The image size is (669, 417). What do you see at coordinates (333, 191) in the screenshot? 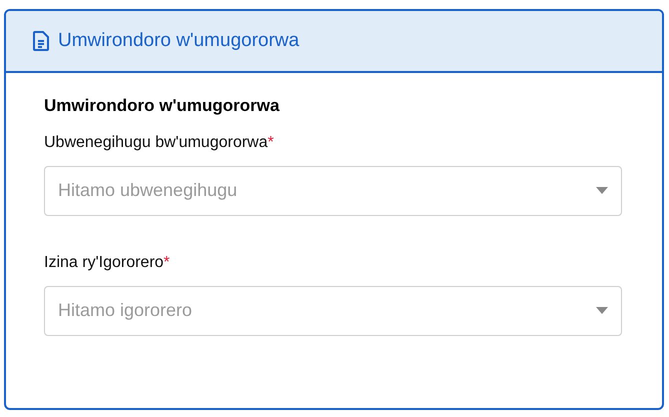
I see `select-field: Hitamo ubwenegihugu` at bounding box center [333, 191].